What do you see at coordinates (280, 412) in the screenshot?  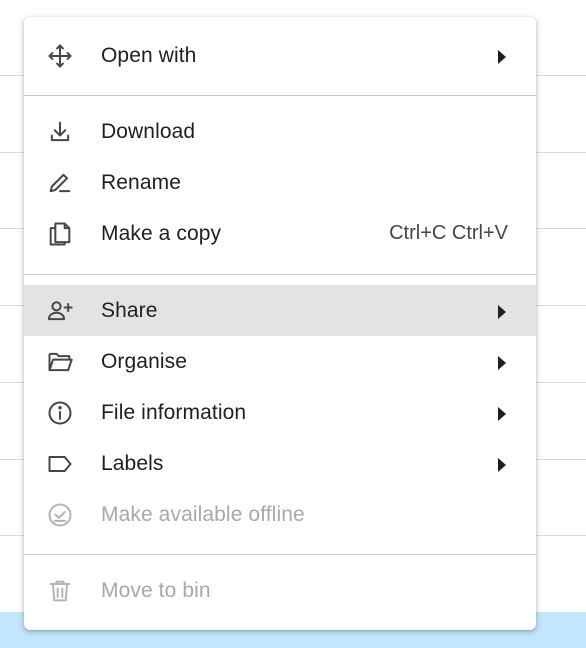 I see `menu-item-file-information: File information` at bounding box center [280, 412].